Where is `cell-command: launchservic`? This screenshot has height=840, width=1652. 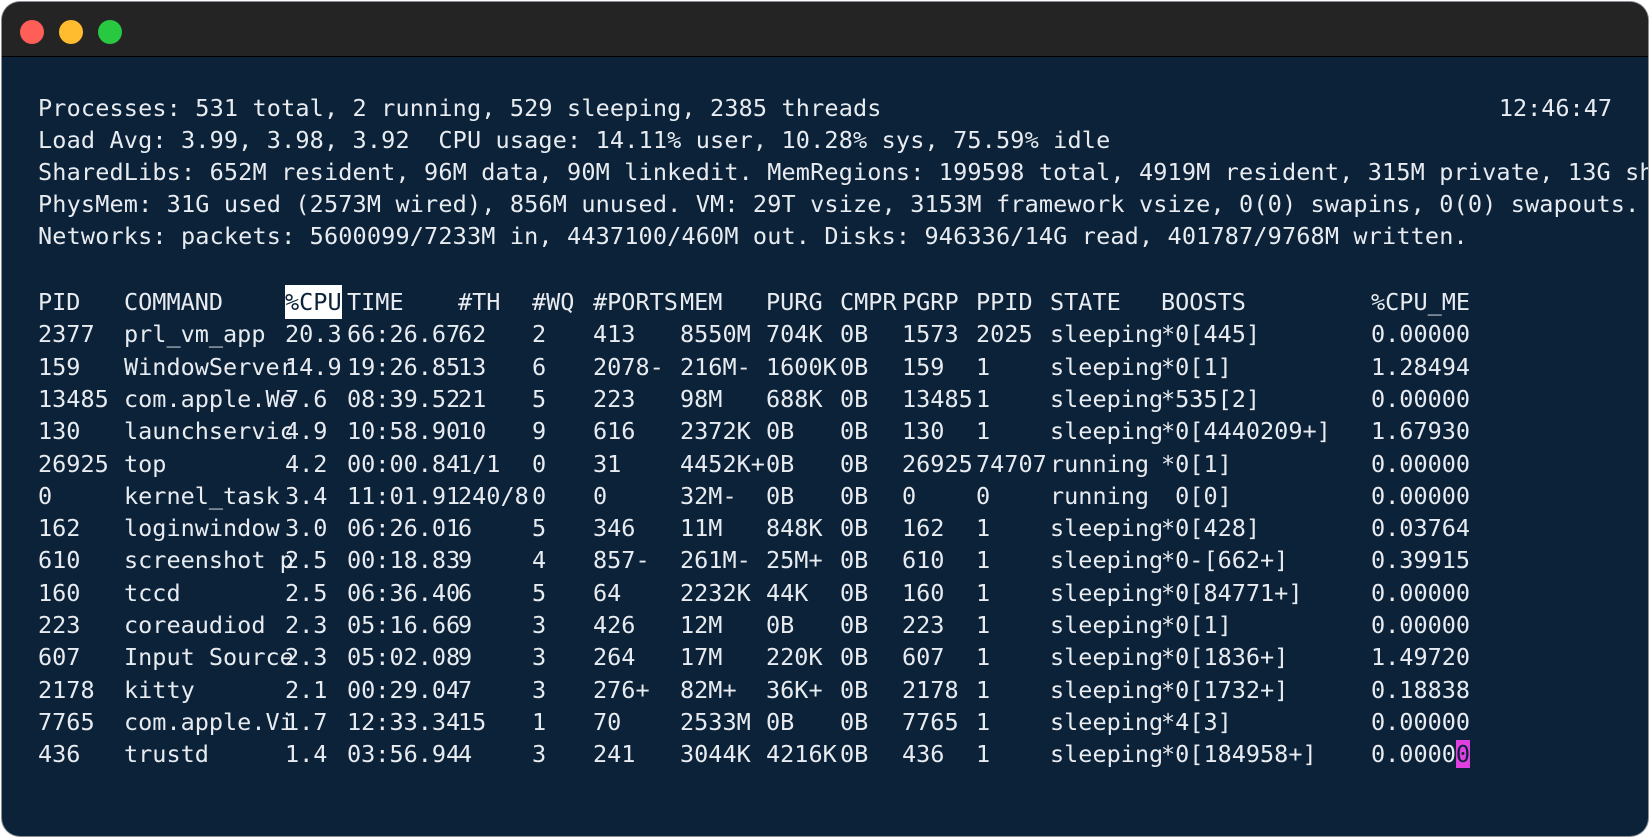
cell-command: launchservic is located at coordinates (209, 431).